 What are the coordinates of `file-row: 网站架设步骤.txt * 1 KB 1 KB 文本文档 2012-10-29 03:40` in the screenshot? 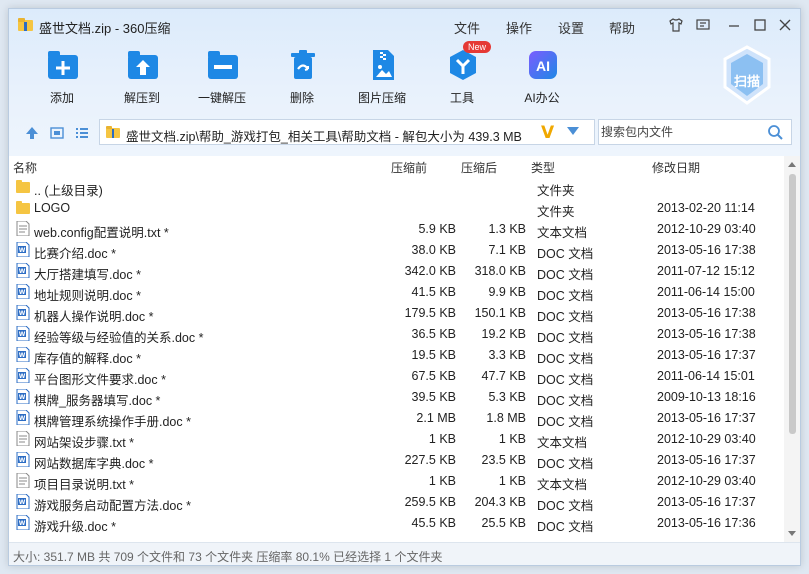 It's located at (396, 439).